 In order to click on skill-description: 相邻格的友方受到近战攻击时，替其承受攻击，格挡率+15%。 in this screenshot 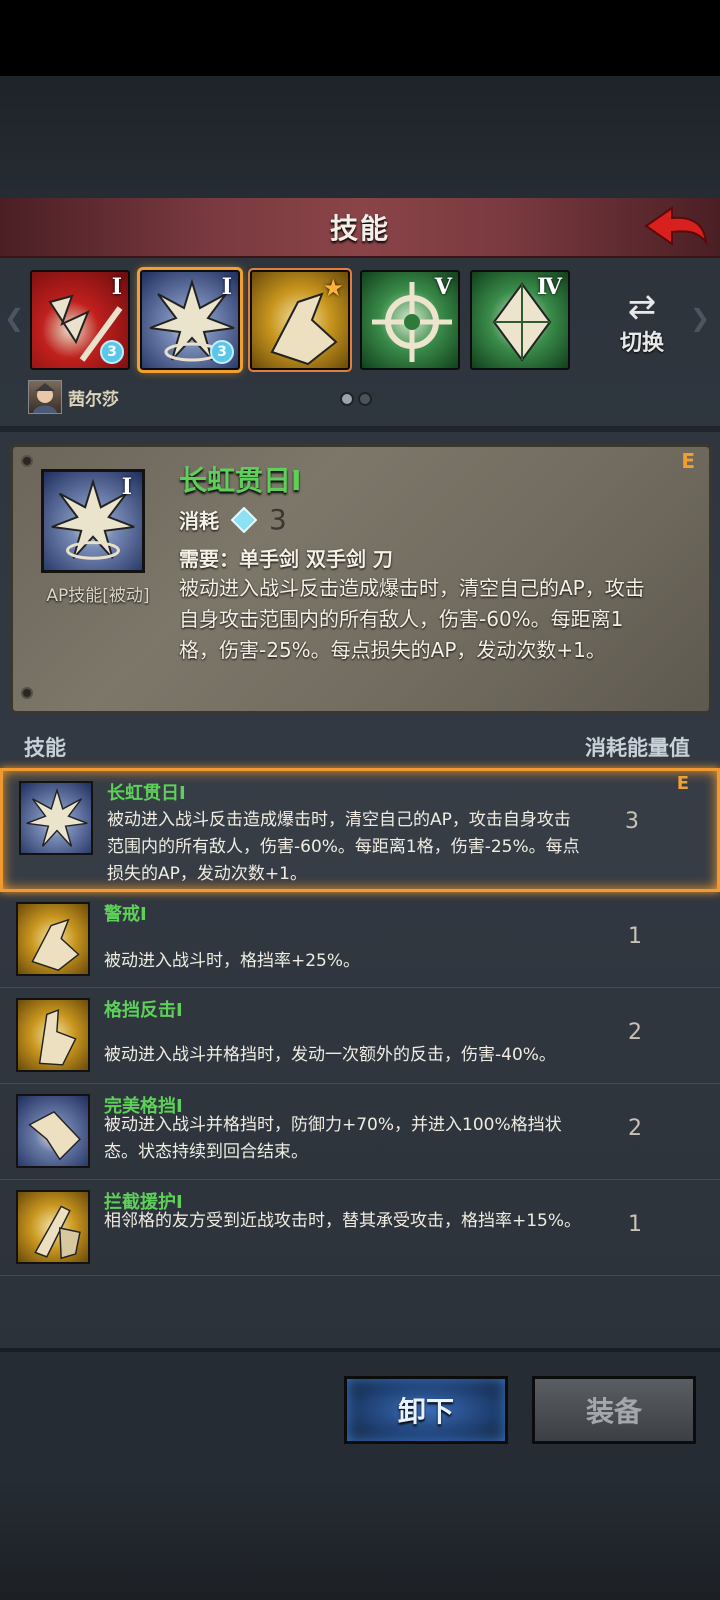, I will do `click(343, 1221)`.